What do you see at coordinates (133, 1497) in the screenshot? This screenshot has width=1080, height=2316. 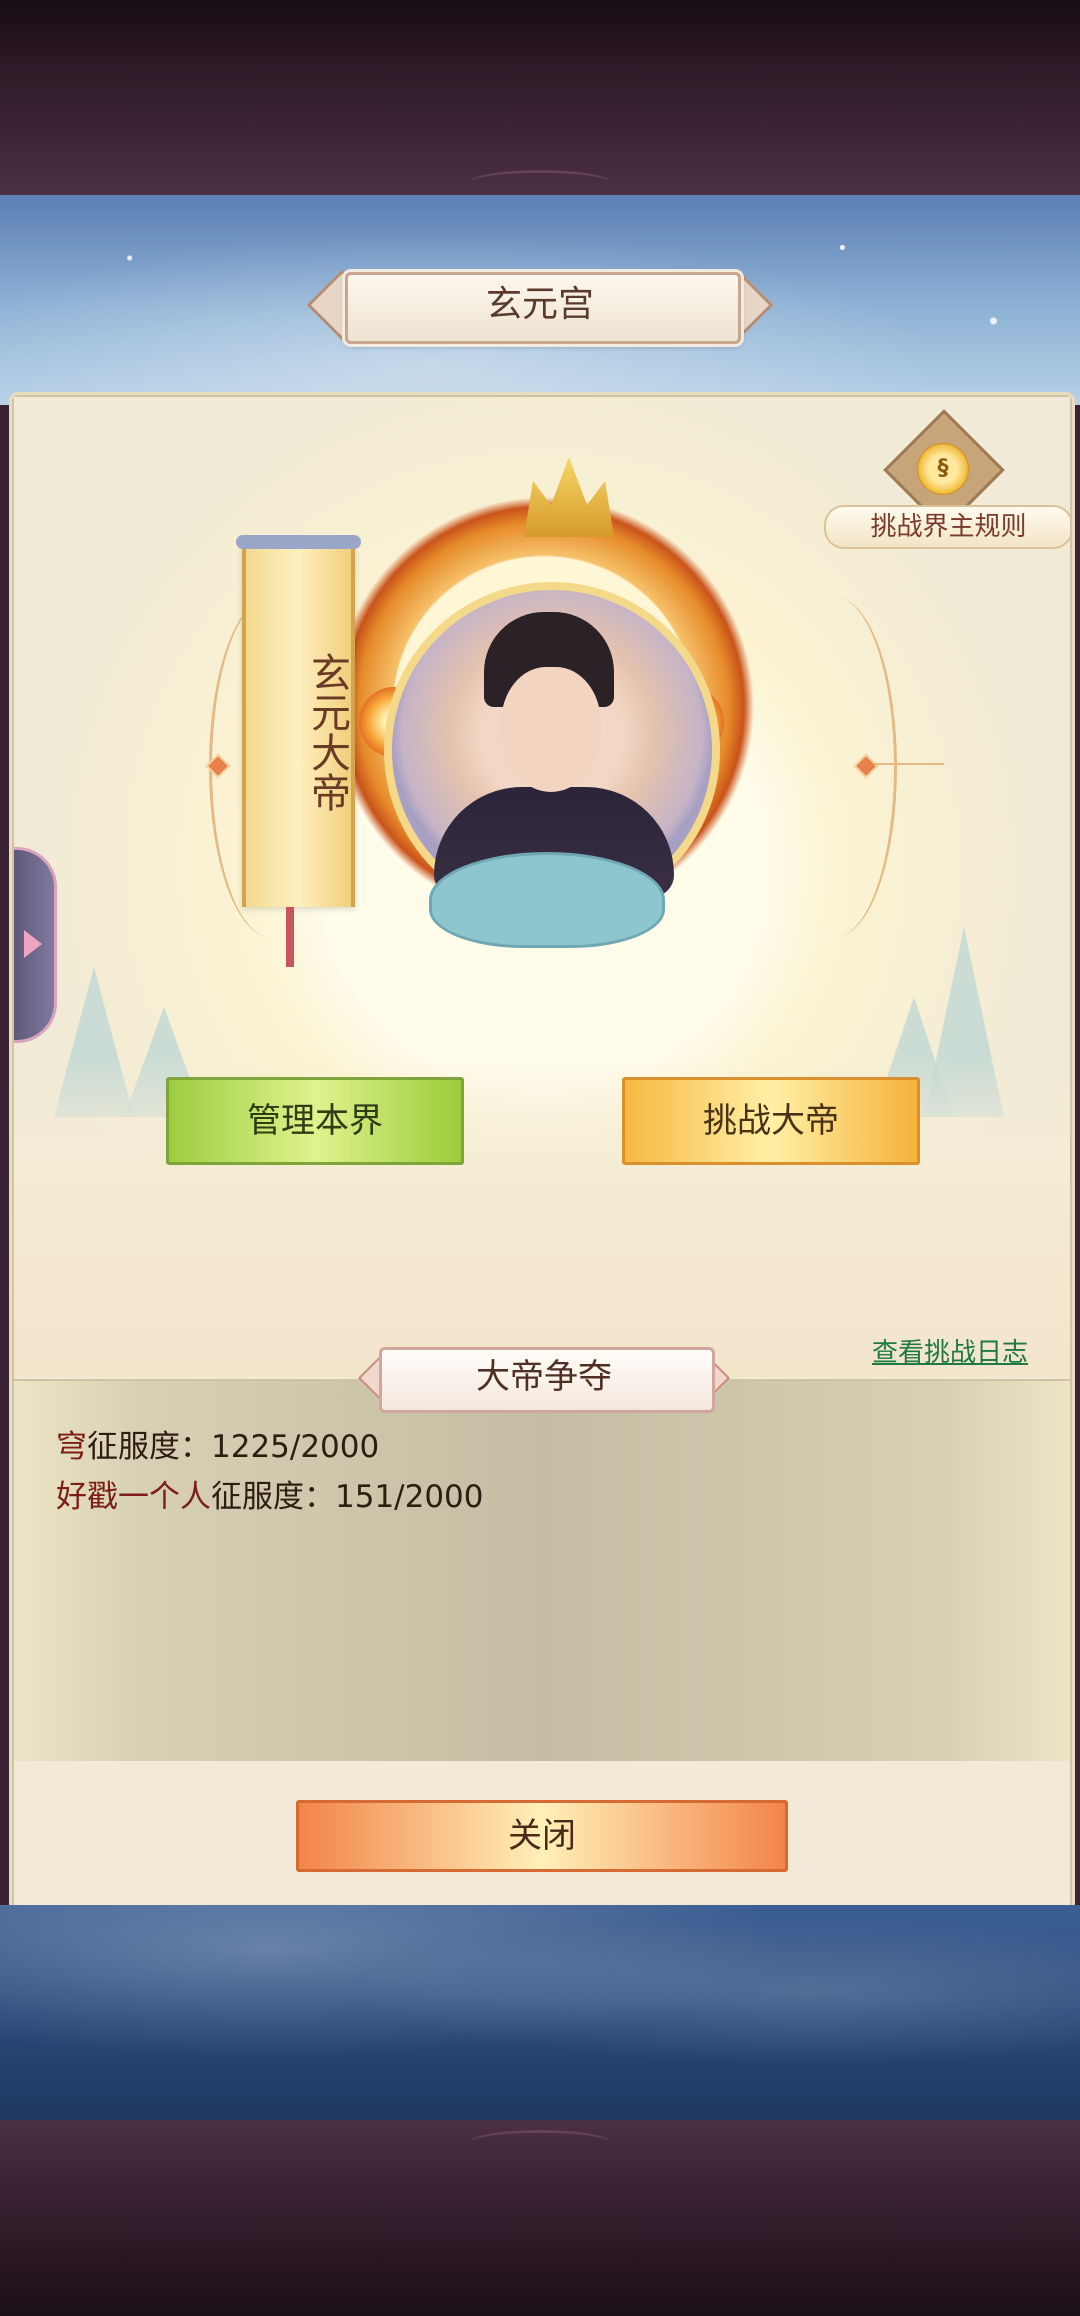 I see `player-name: 好戳一个人` at bounding box center [133, 1497].